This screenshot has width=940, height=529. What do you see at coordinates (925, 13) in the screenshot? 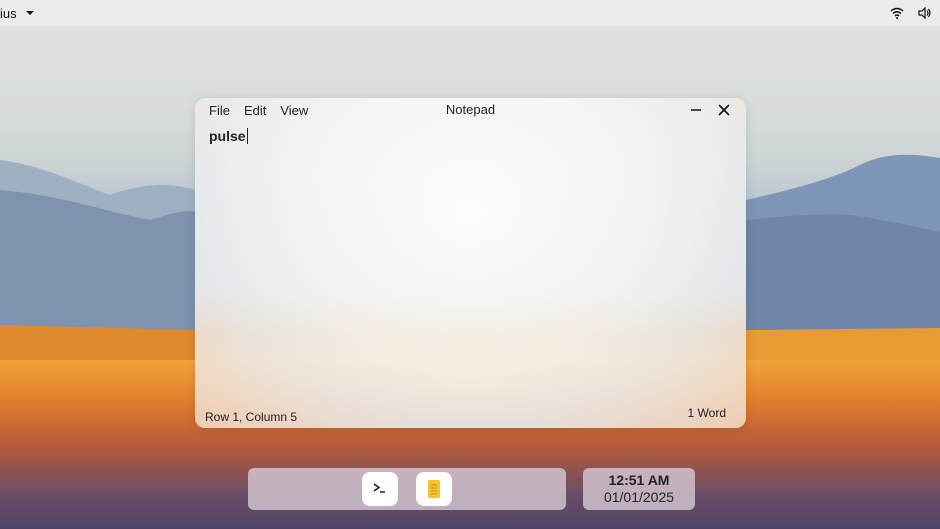
I see `volume-icon` at bounding box center [925, 13].